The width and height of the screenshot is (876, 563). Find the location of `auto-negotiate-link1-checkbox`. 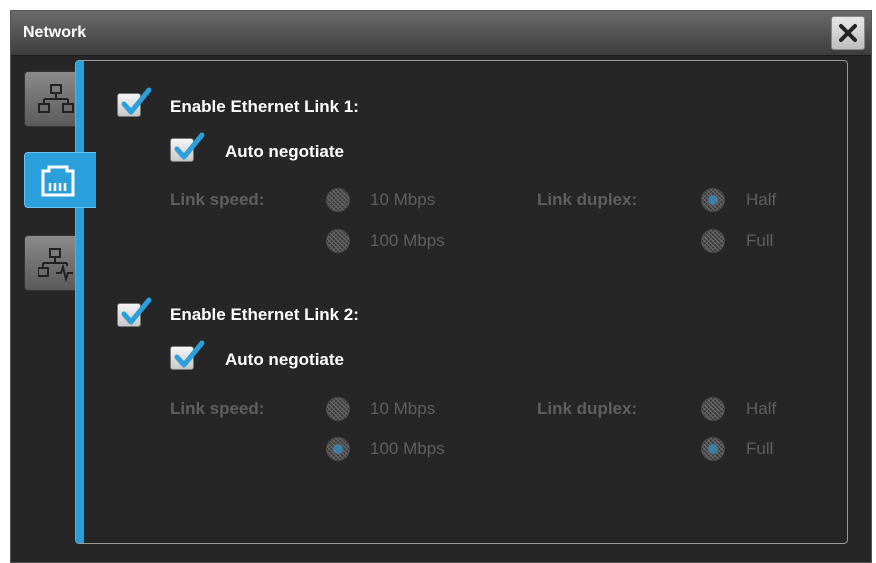

auto-negotiate-link1-checkbox is located at coordinates (187, 147).